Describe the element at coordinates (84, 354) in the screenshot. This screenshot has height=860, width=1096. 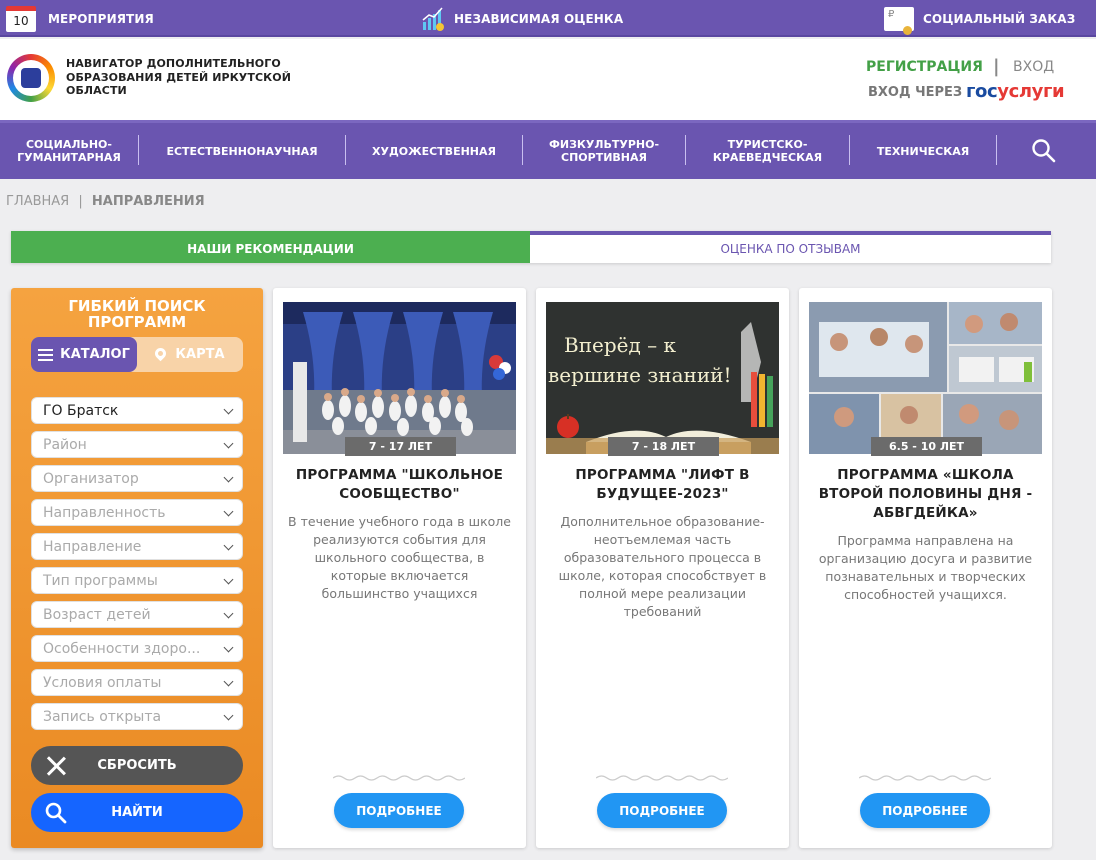
I see `catalog-view-button: КАТАЛОГ` at that location.